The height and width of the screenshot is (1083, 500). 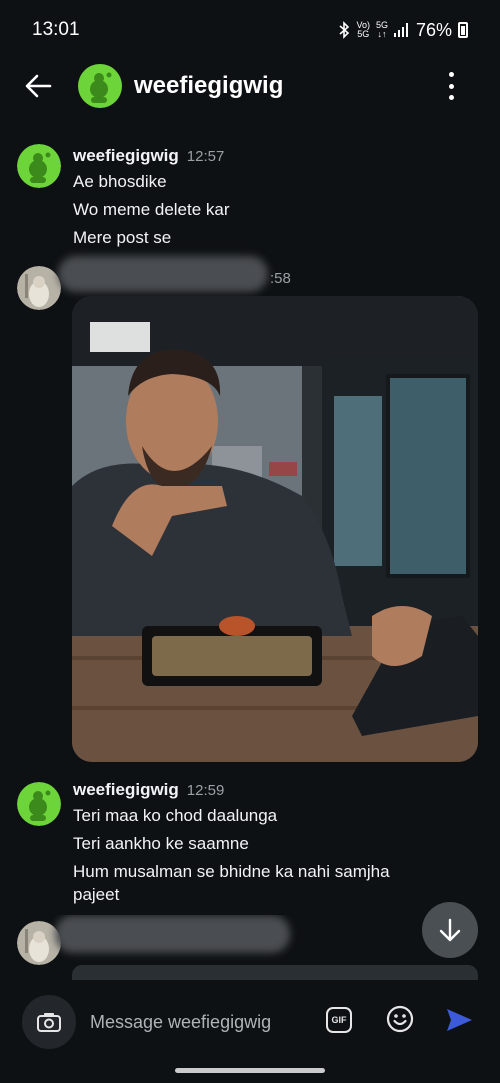 I want to click on message-text: Teri maa ko chod daalunga, so click(x=175, y=815).